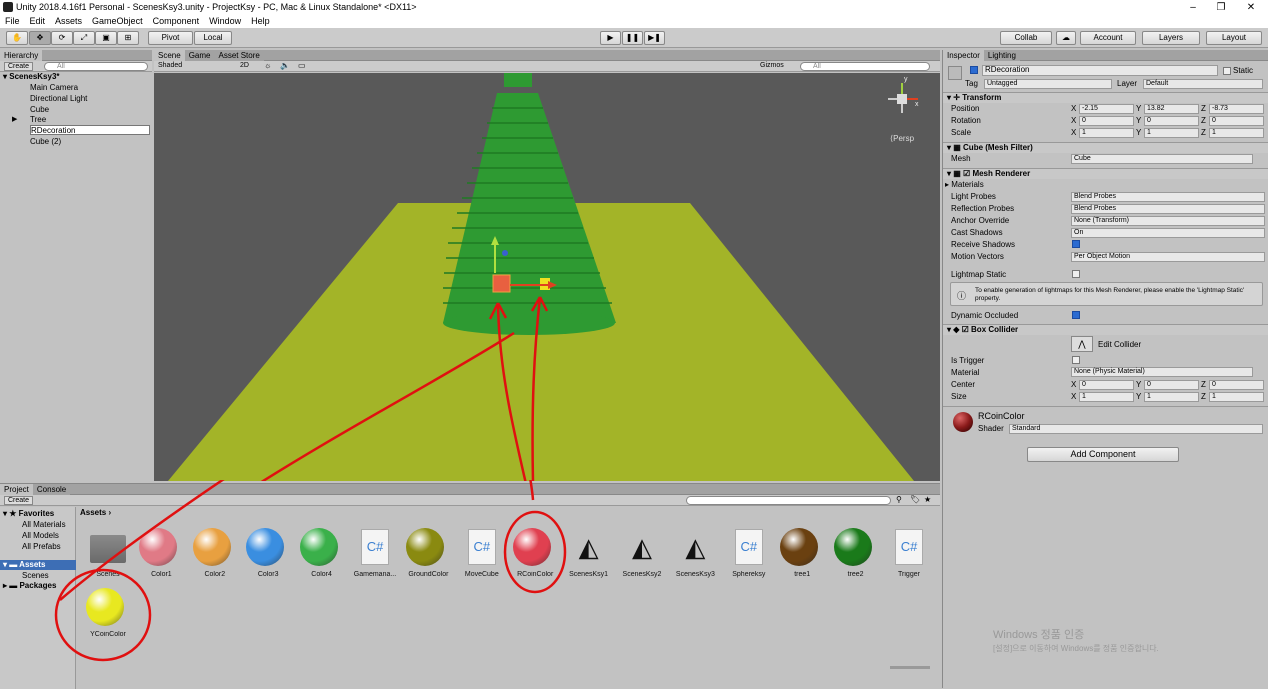 This screenshot has width=1268, height=689. I want to click on tab-project: Project, so click(16, 489).